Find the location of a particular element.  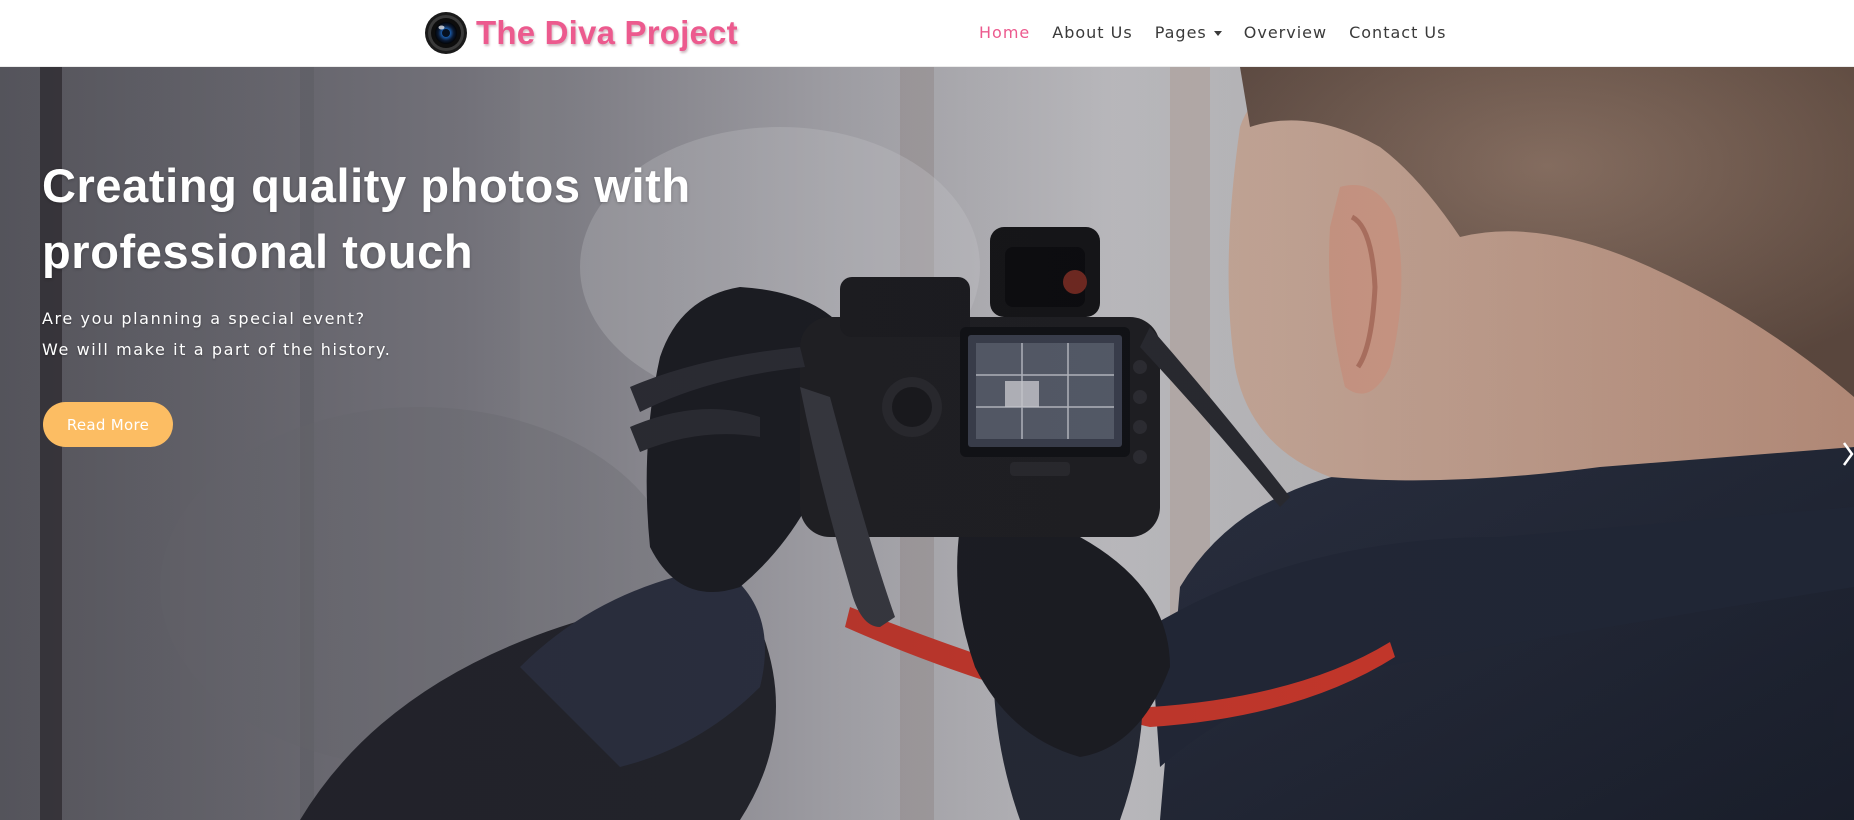

nav-home-label: Home is located at coordinates (1005, 32).